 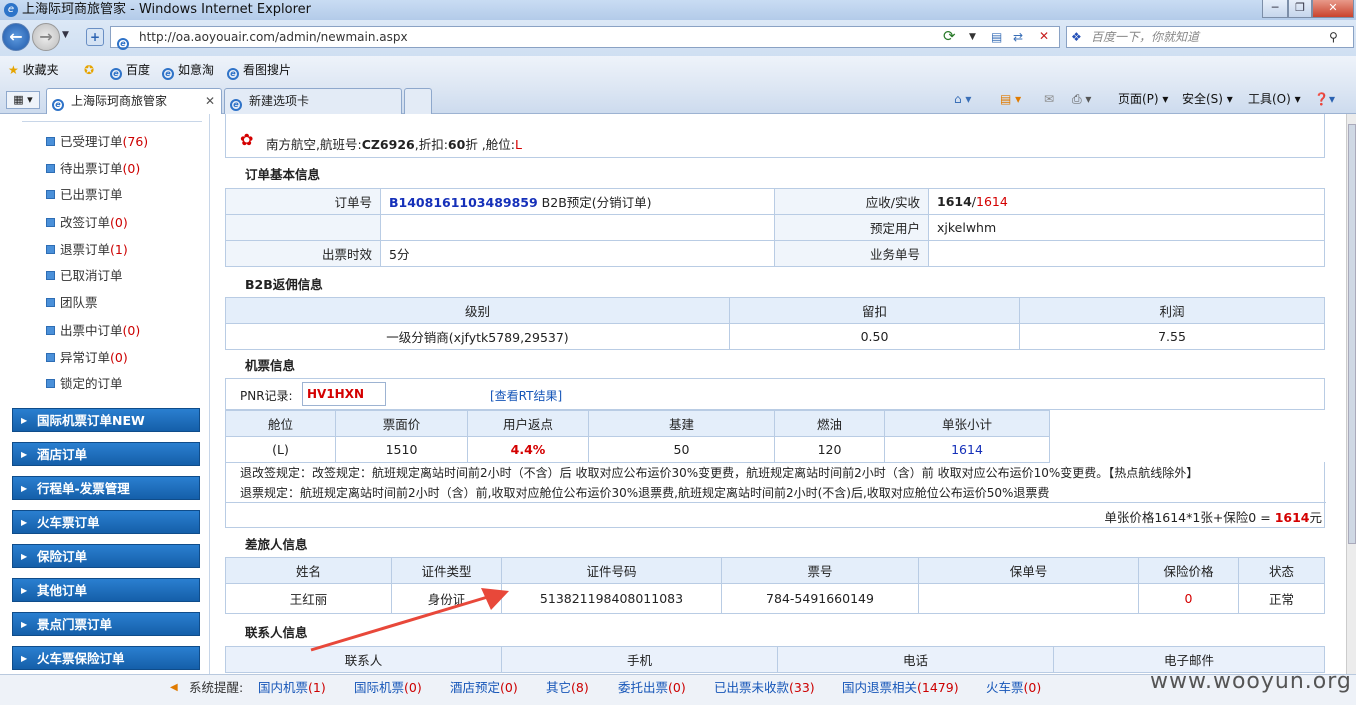 What do you see at coordinates (1013, 688) in the screenshot?
I see `status-link-train: 火车票(0)` at bounding box center [1013, 688].